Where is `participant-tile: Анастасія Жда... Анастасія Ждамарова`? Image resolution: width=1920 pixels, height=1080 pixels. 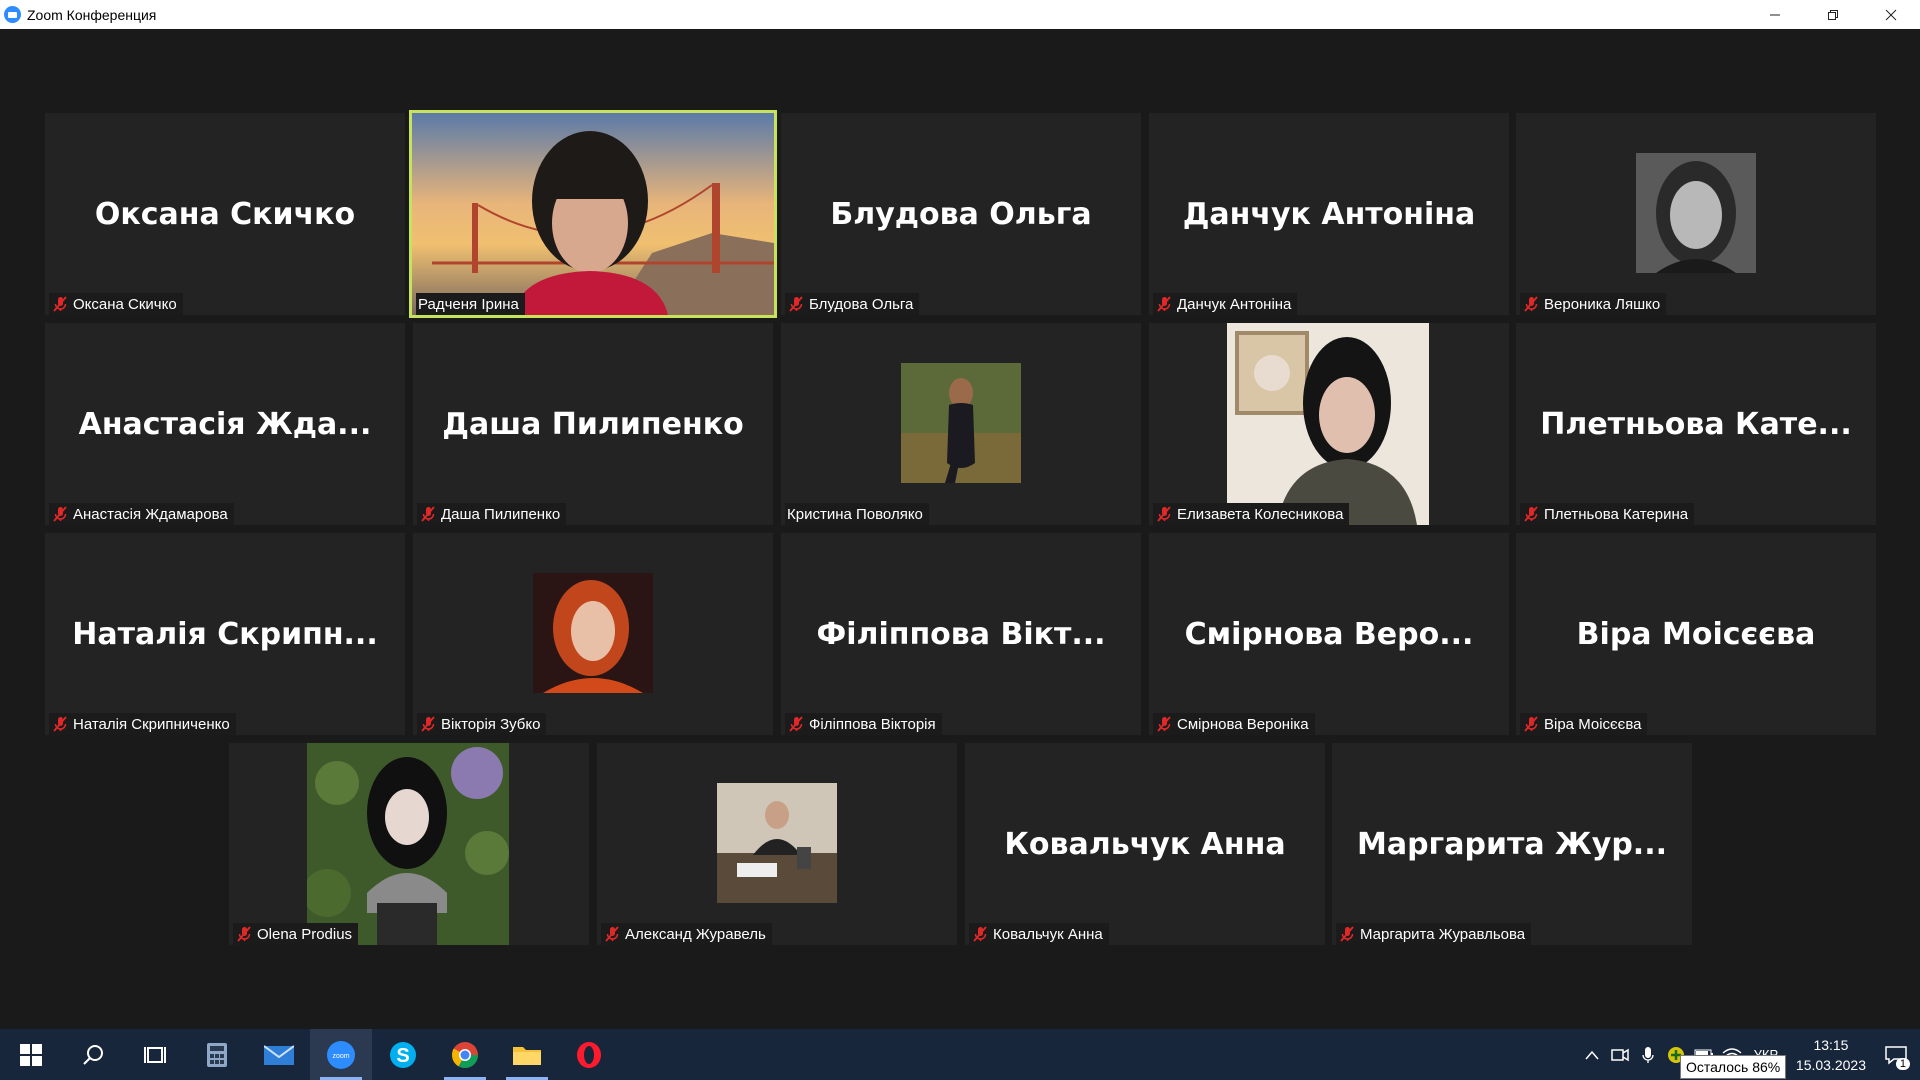
participant-tile: Анастасія Жда... Анастасія Ждамарова is located at coordinates (225, 424).